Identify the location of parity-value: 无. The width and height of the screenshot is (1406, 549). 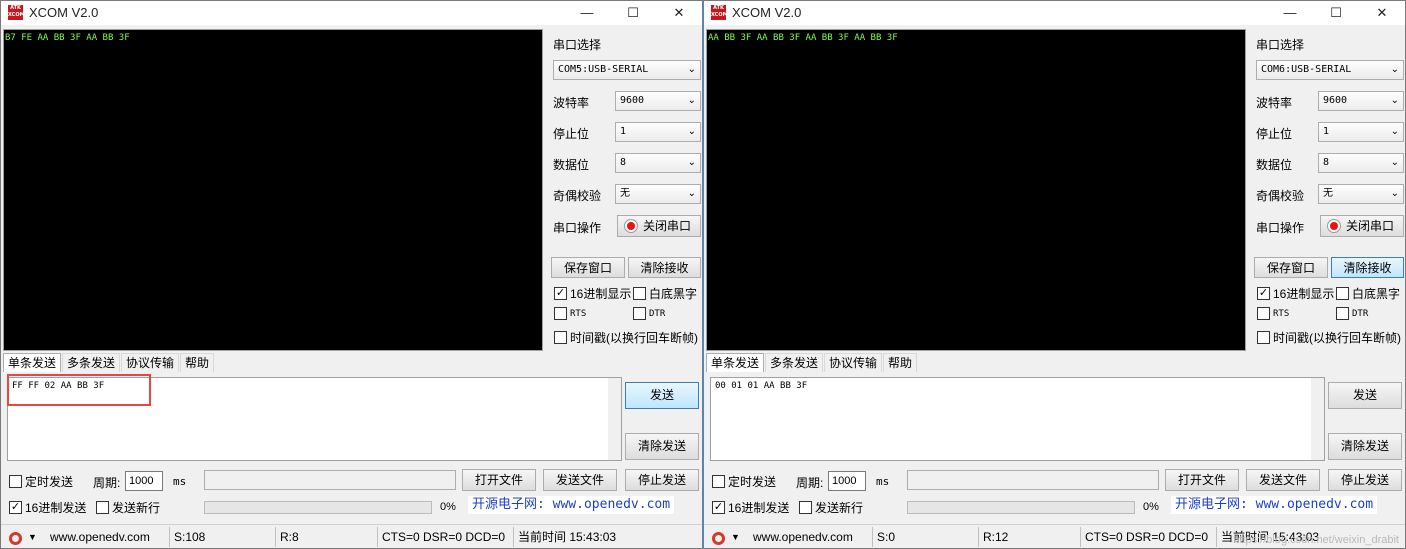
(625, 193).